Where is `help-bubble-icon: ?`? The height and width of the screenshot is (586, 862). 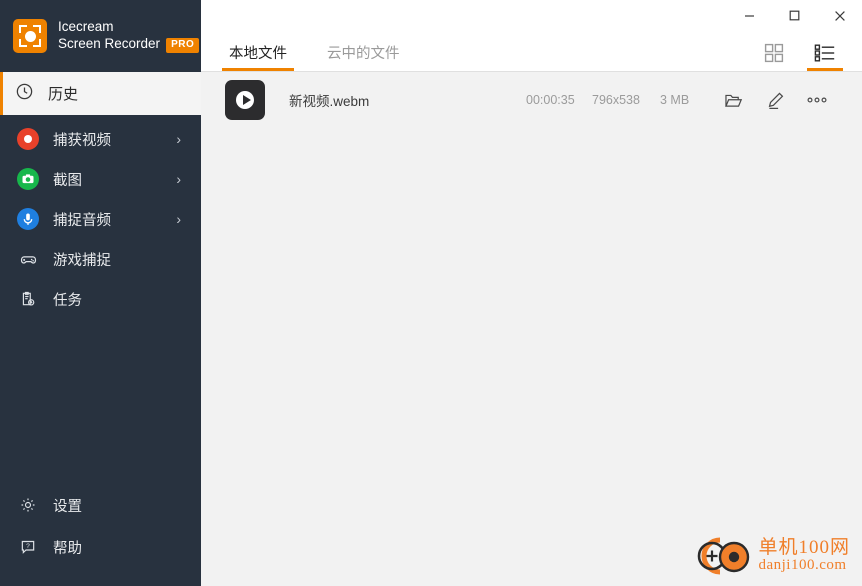
help-bubble-icon: ? is located at coordinates (28, 547).